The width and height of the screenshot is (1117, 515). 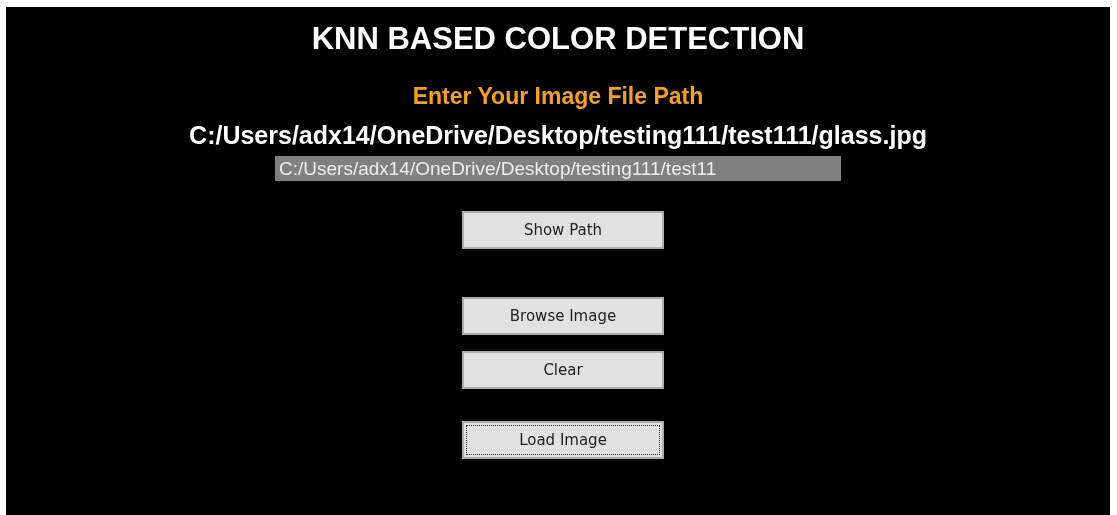 I want to click on action-button: Clear, so click(x=563, y=370).